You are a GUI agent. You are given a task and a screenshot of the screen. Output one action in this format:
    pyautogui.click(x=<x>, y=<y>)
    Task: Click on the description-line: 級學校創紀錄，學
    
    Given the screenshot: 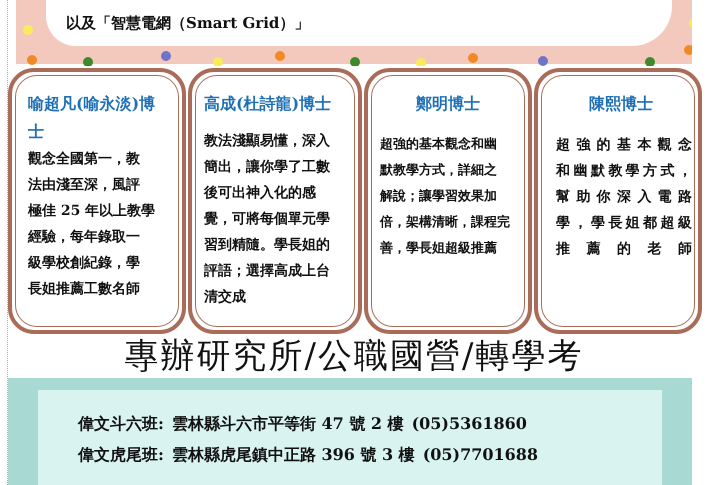 What is the action you would take?
    pyautogui.click(x=84, y=263)
    